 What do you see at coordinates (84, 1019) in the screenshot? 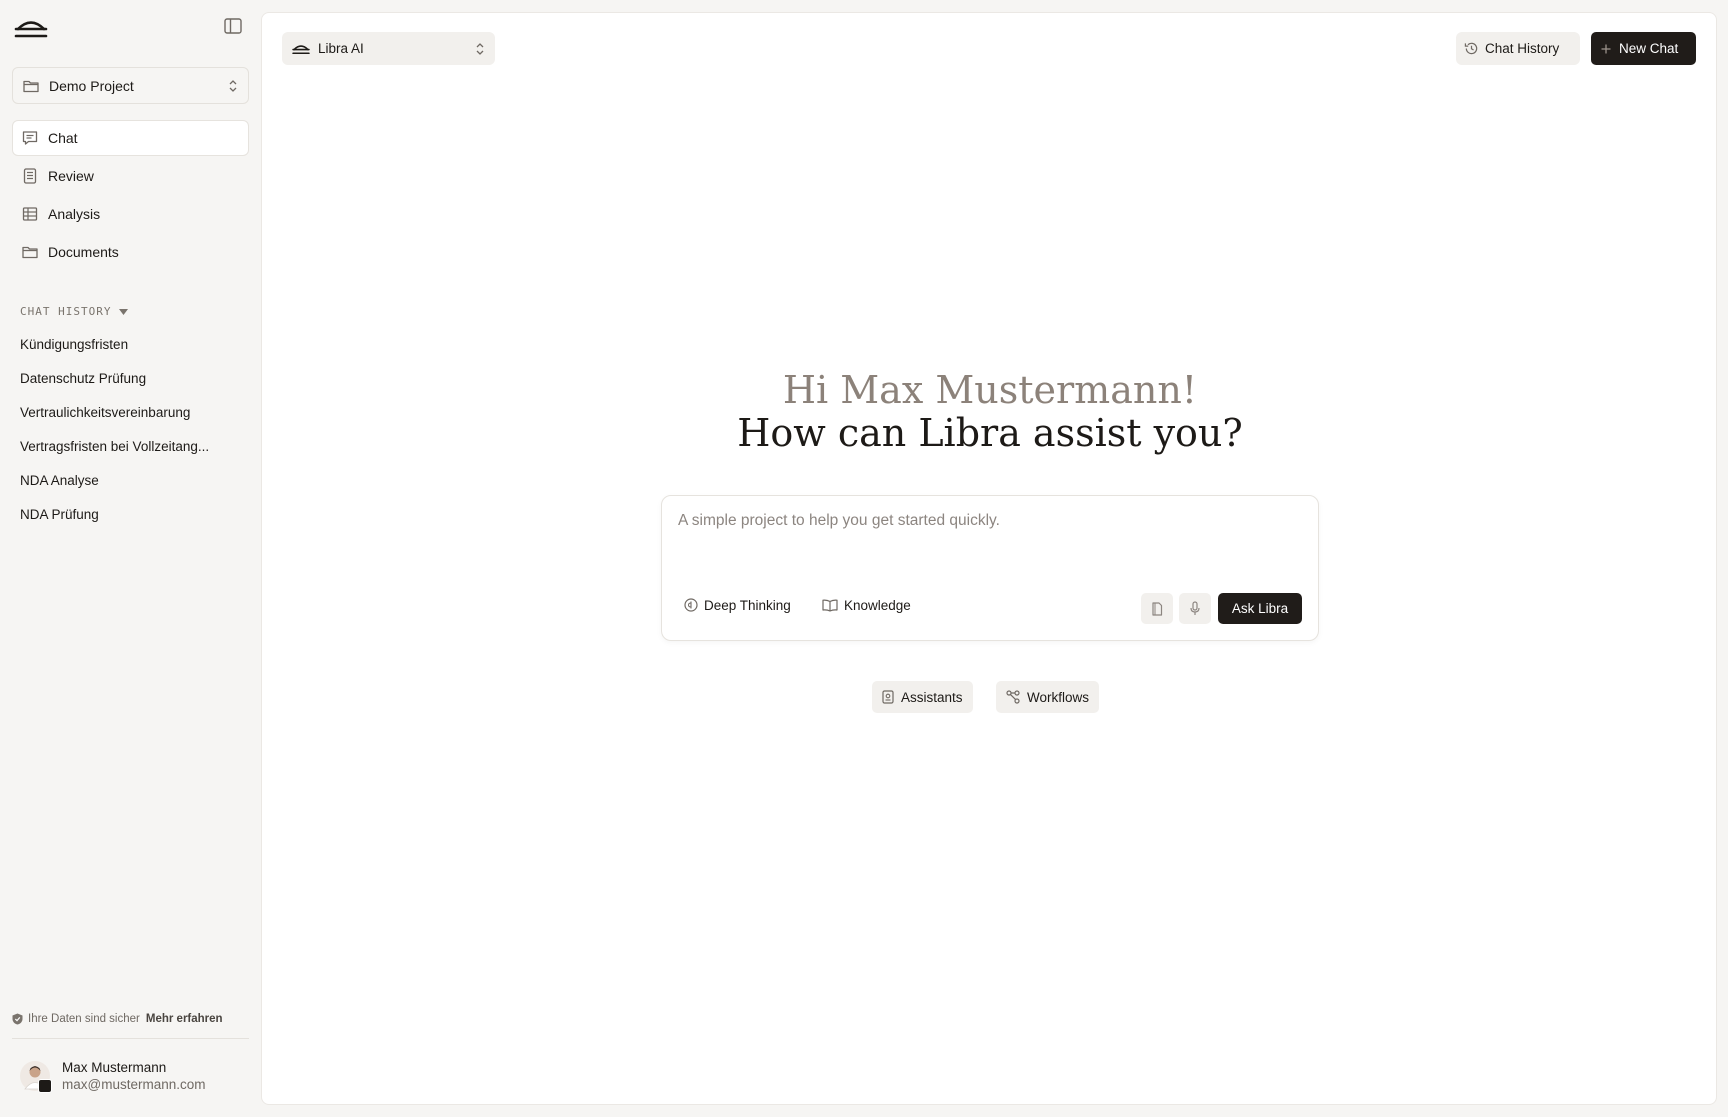
I see `safety-text: Ihre Daten sind sicher` at bounding box center [84, 1019].